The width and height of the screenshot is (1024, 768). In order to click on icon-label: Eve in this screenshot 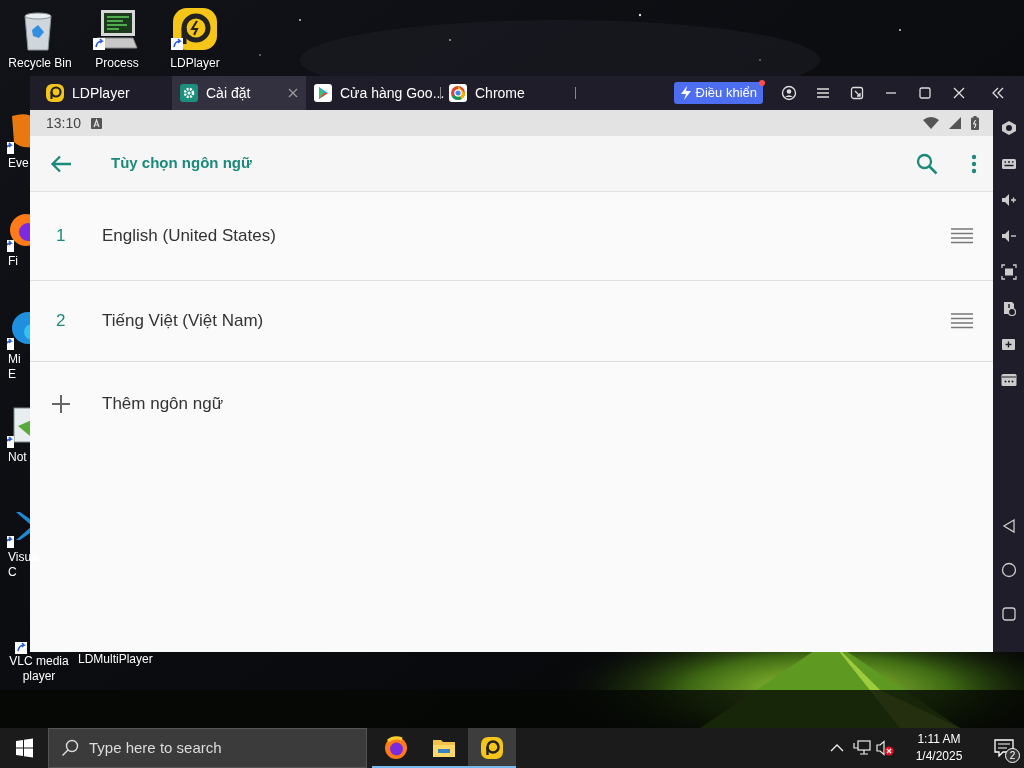, I will do `click(18, 163)`.